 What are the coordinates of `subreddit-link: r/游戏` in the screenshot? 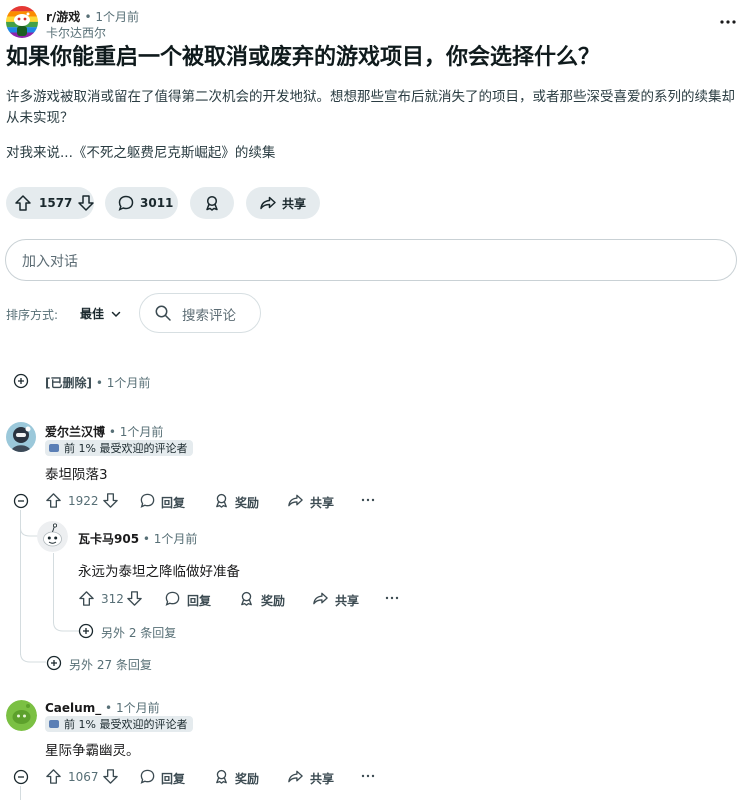 It's located at (63, 17).